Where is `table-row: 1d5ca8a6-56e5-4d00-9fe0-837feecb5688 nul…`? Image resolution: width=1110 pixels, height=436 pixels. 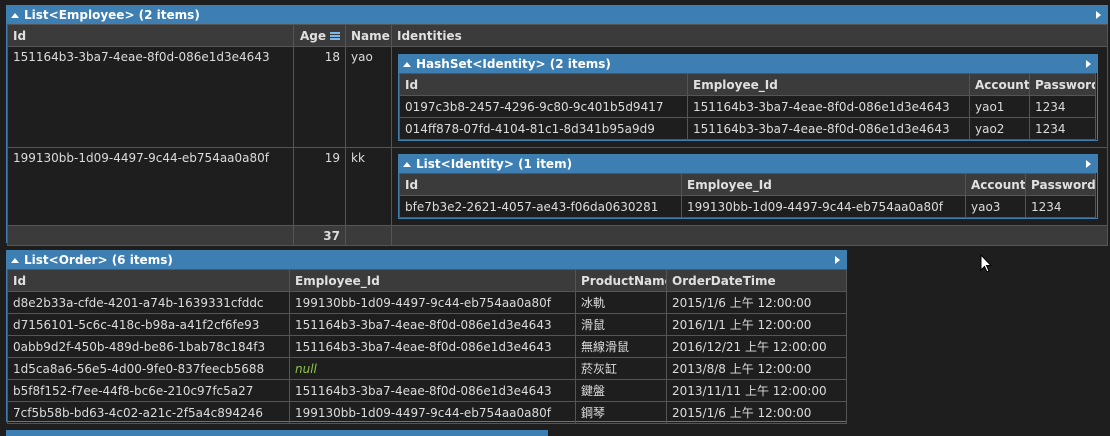
table-row: 1d5ca8a6-56e5-4d00-9fe0-837feecb5688 nul… is located at coordinates (427, 368).